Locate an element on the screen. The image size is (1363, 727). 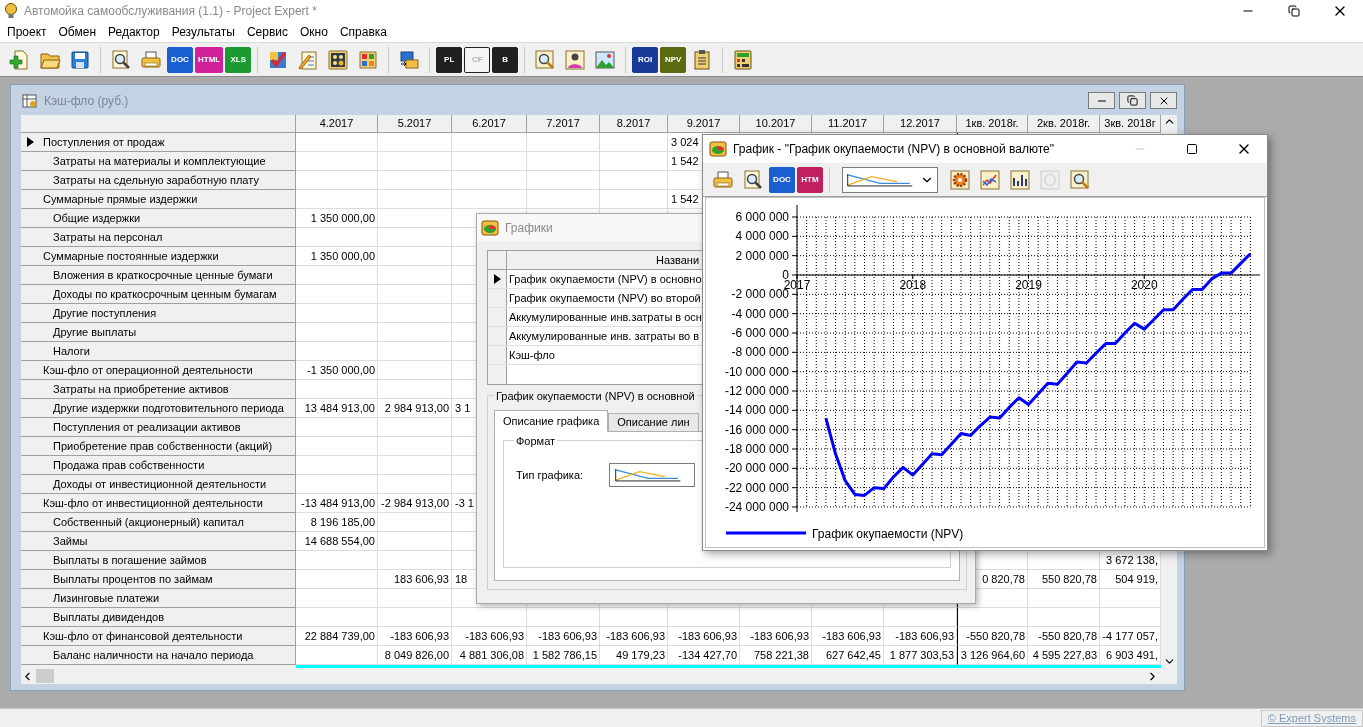
axis-tick-label: -16 000 000 is located at coordinates (756, 429).